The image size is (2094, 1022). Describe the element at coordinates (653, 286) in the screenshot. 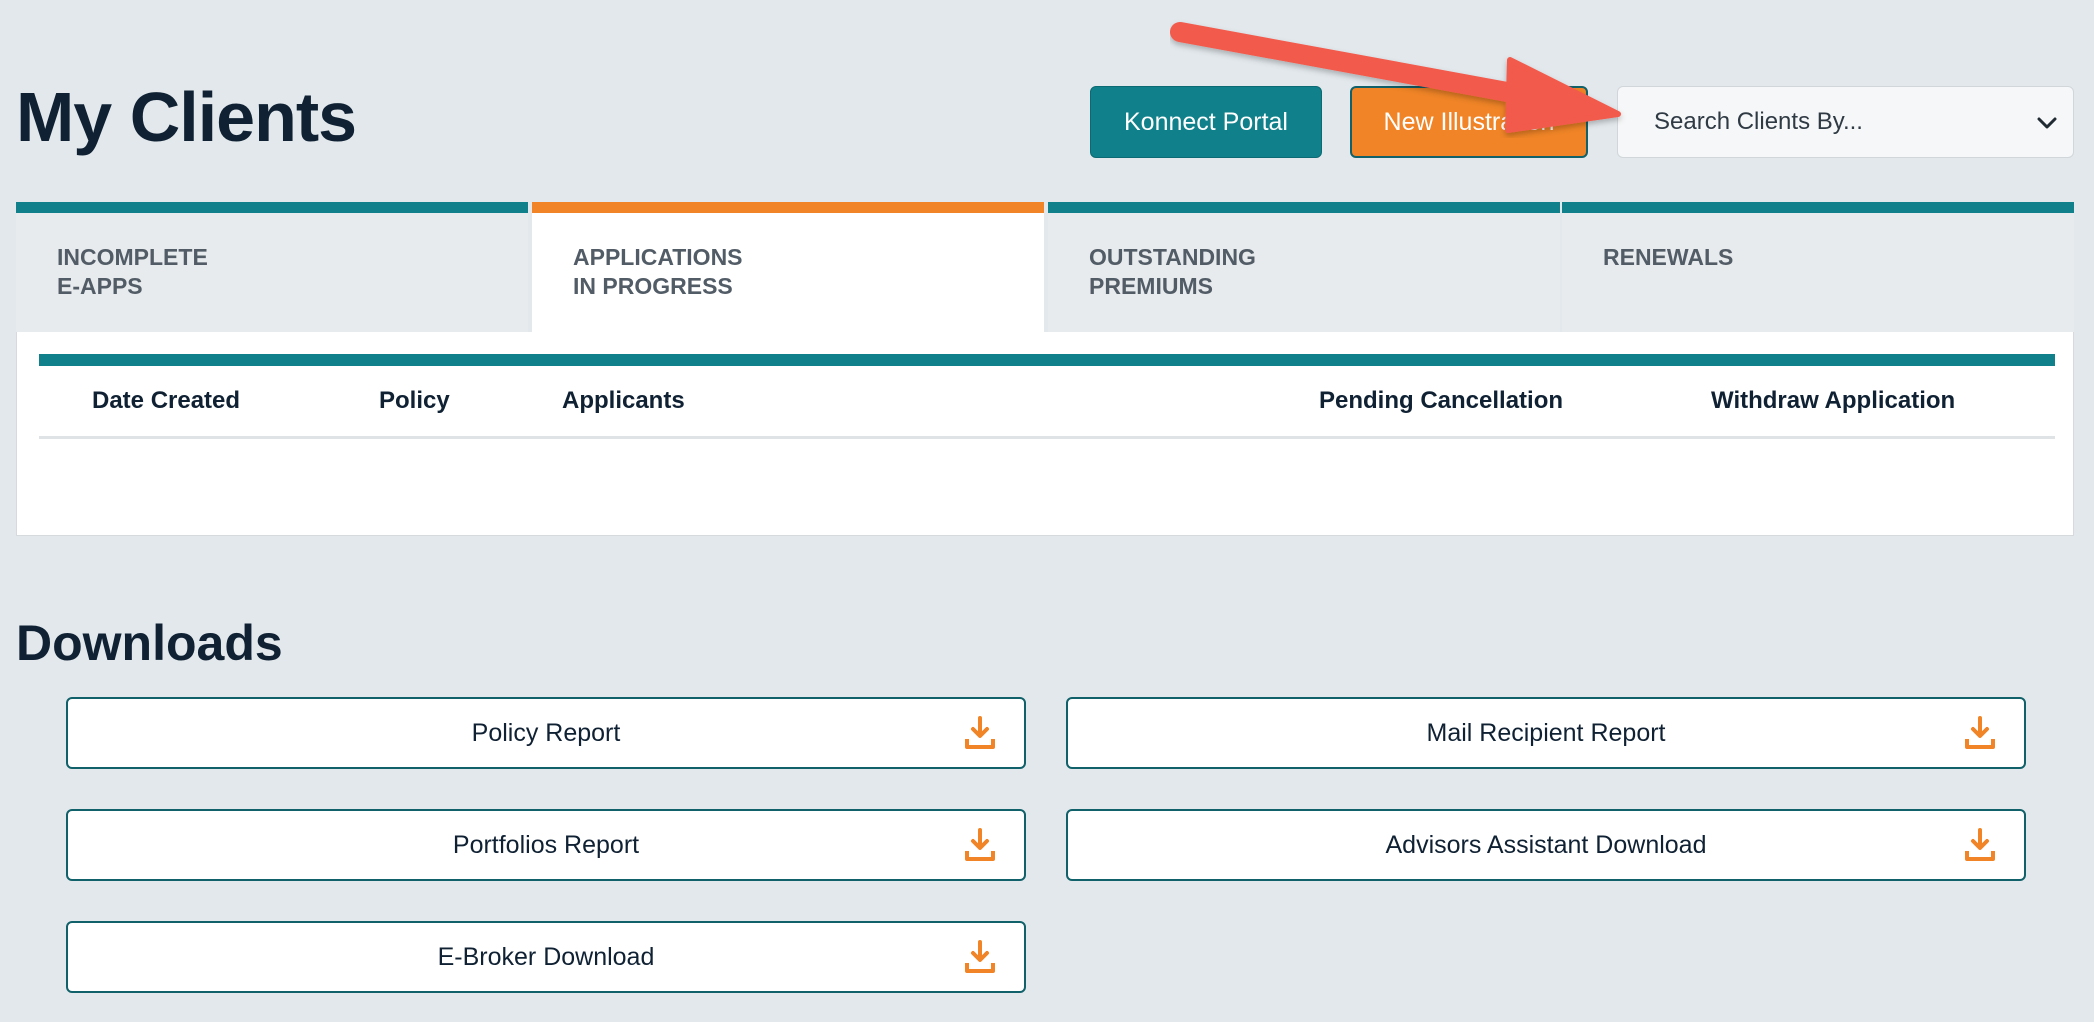

I see `tab-label-line2: IN PROGRESS` at that location.